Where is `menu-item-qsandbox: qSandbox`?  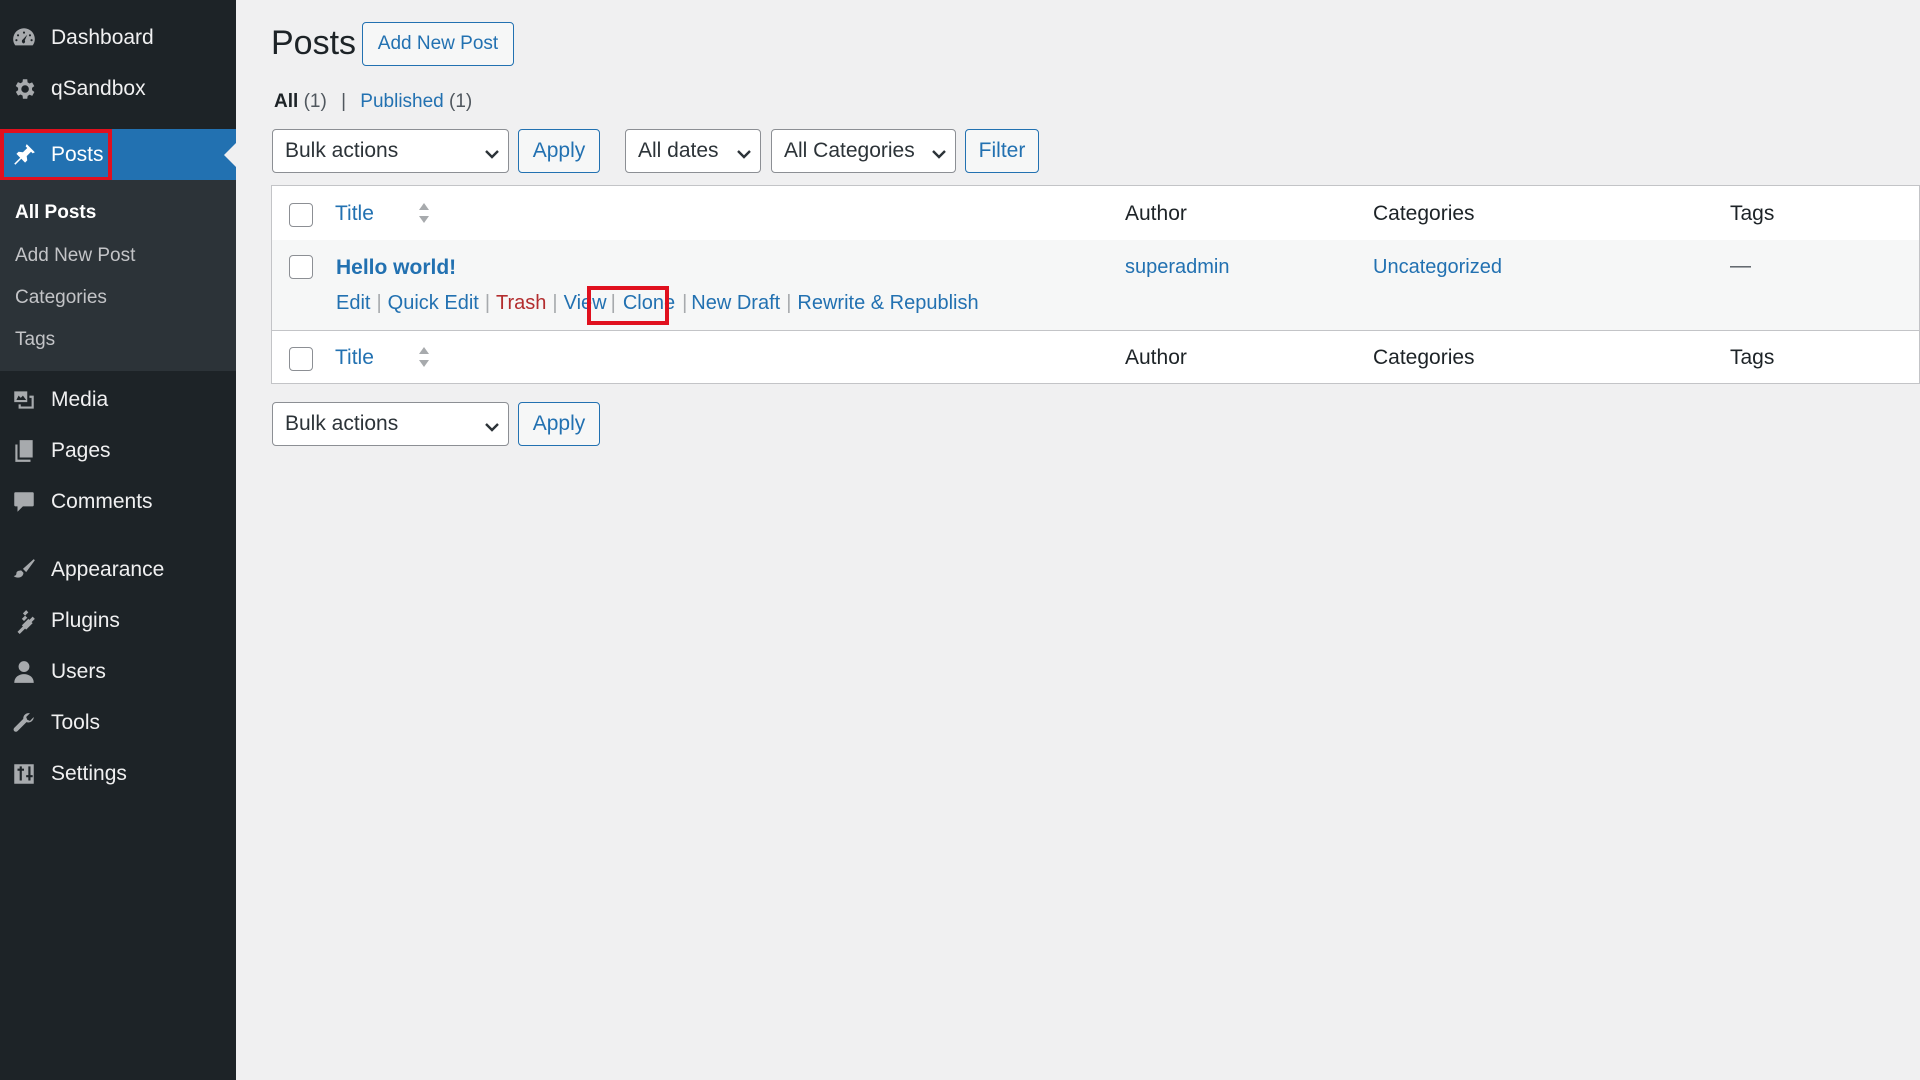
menu-item-qsandbox: qSandbox is located at coordinates (118, 88).